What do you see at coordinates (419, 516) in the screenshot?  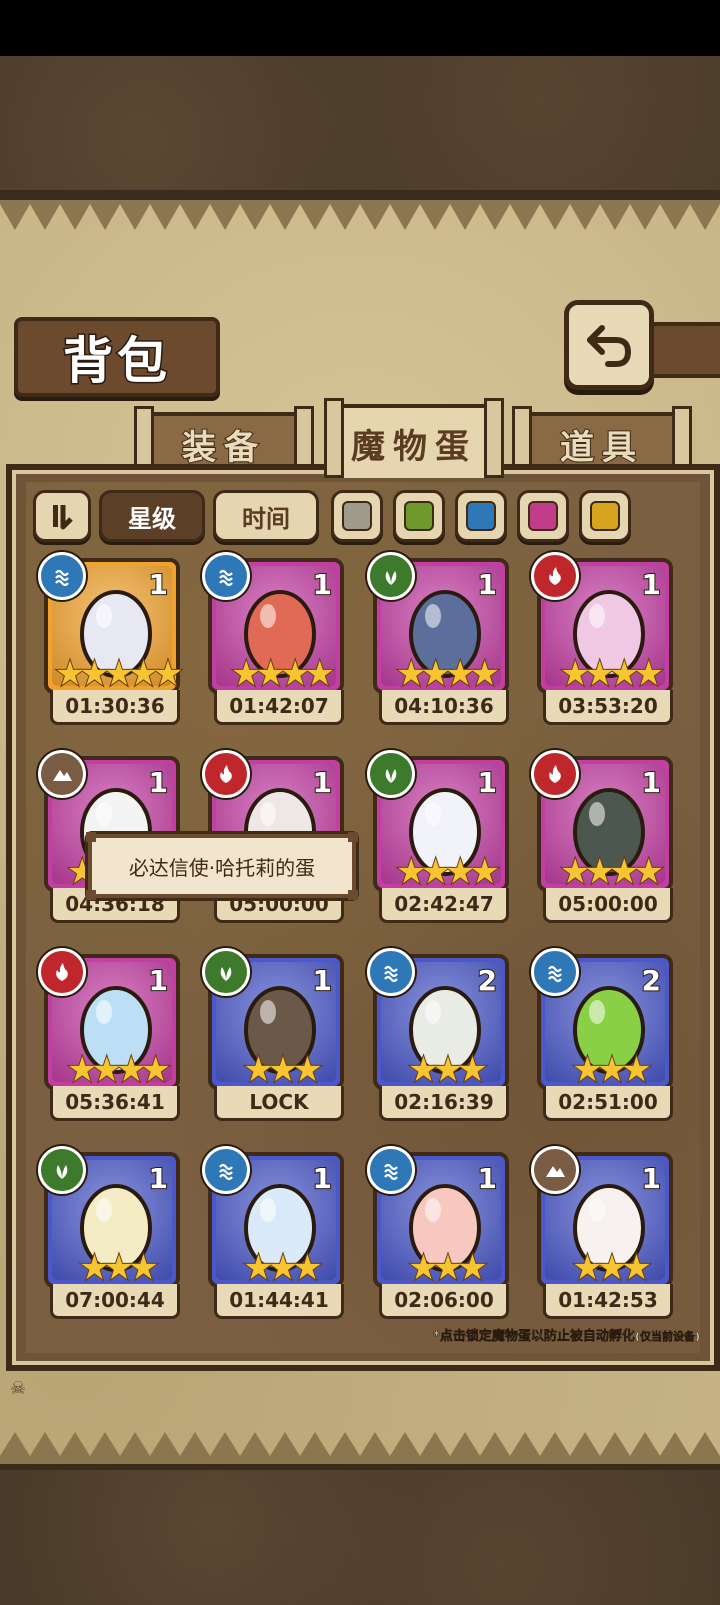 I see `filter-green-button` at bounding box center [419, 516].